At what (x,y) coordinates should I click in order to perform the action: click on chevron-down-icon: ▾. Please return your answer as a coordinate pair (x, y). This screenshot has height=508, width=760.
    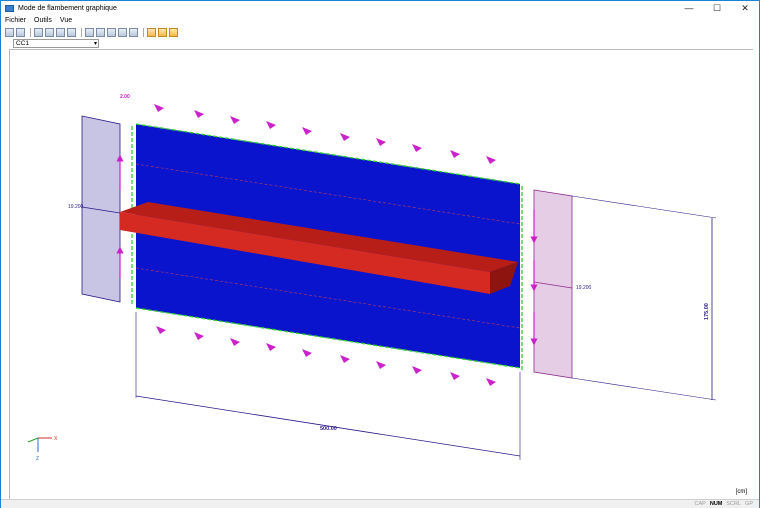
    Looking at the image, I should click on (95, 44).